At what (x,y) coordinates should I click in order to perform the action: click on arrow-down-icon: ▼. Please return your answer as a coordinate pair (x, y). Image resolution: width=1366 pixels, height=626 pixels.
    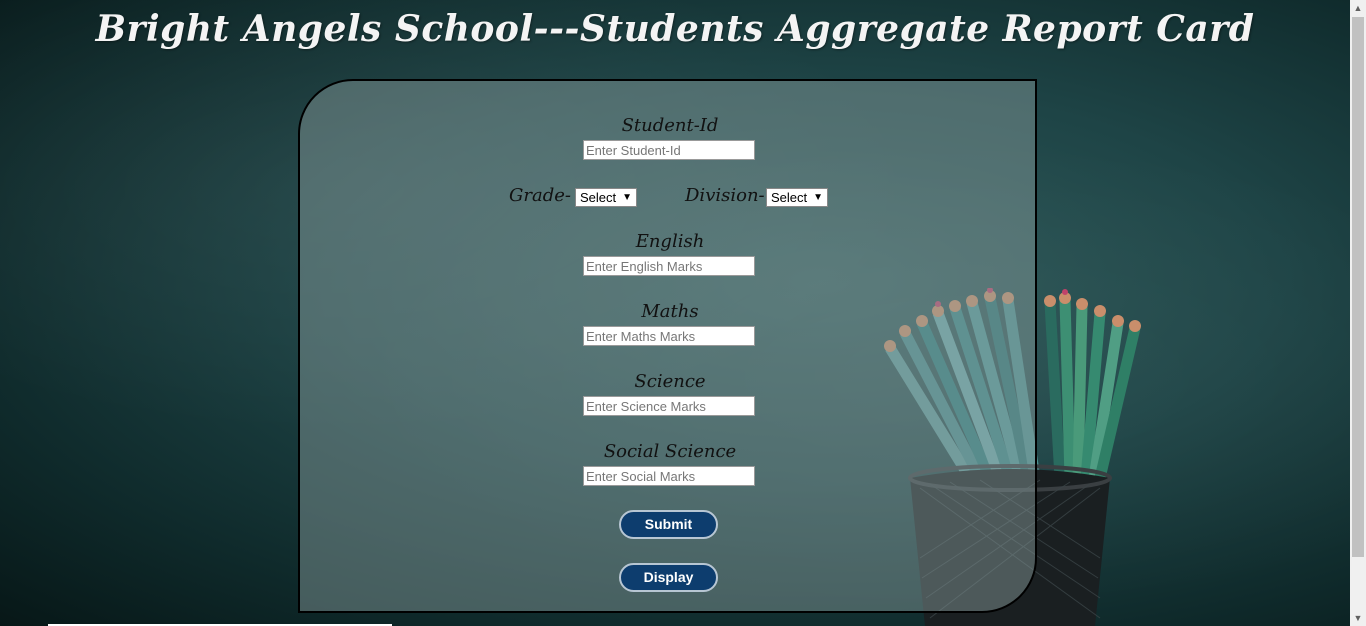
    Looking at the image, I should click on (1358, 618).